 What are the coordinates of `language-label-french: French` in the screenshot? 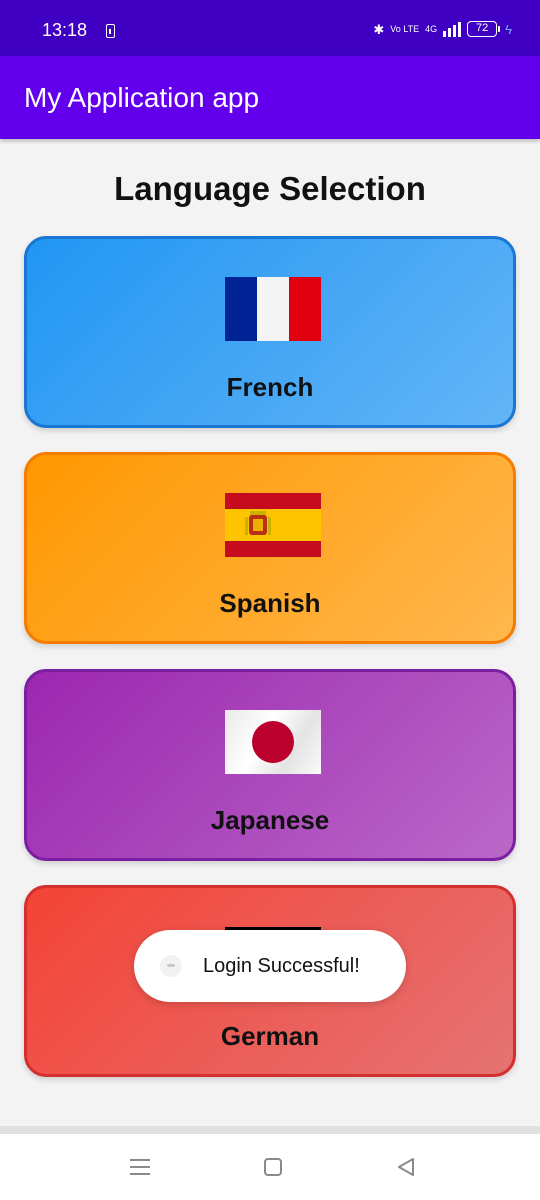 It's located at (270, 387).